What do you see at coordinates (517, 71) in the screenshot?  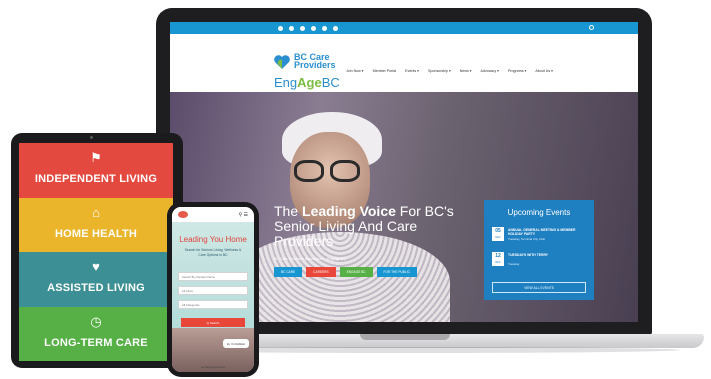 I see `nav-programs: Programs ▾` at bounding box center [517, 71].